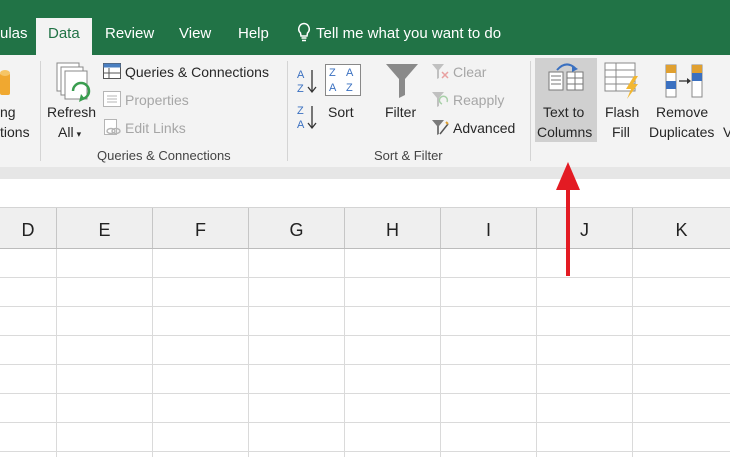 The height and width of the screenshot is (457, 730). I want to click on chevron-down-icon: ▾, so click(79, 134).